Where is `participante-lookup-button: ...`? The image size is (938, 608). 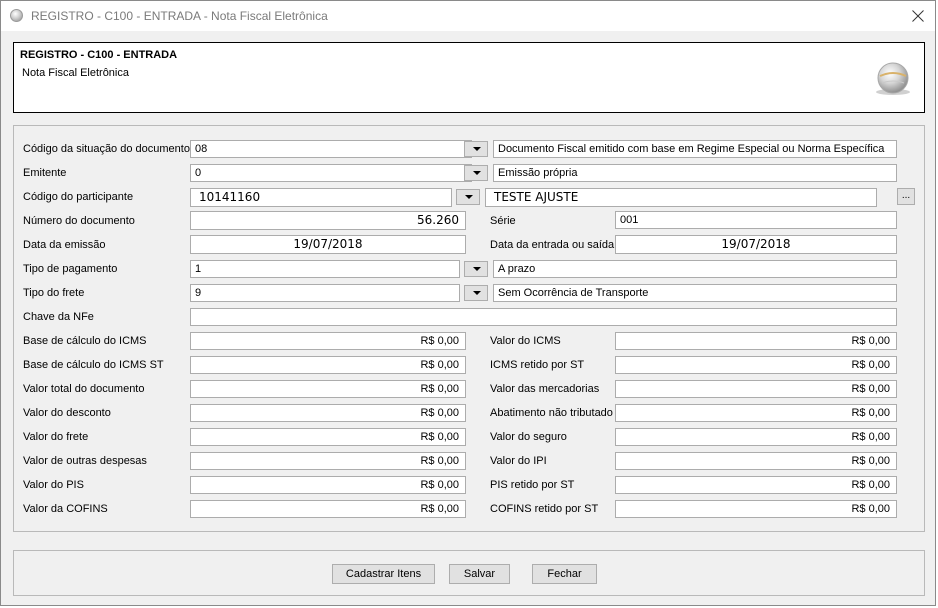
participante-lookup-button: ... is located at coordinates (906, 196).